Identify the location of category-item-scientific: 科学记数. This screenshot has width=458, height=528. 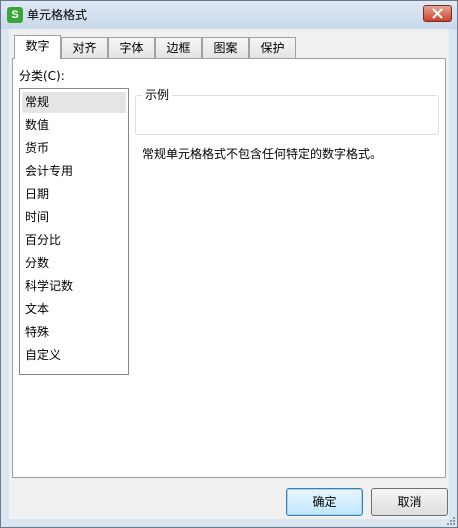
(74, 286).